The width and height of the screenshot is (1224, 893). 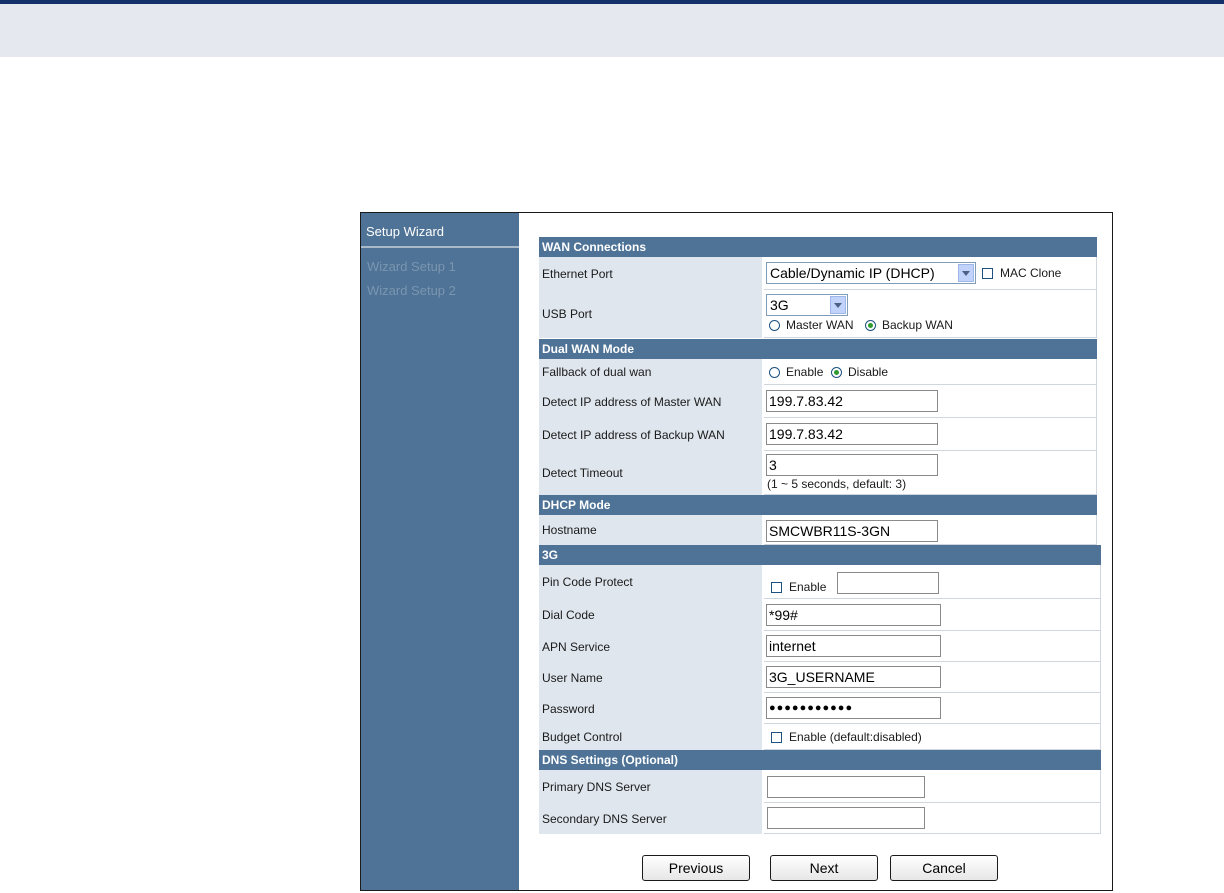 I want to click on row-primary-dns: Primary DNS Server, so click(x=820, y=786).